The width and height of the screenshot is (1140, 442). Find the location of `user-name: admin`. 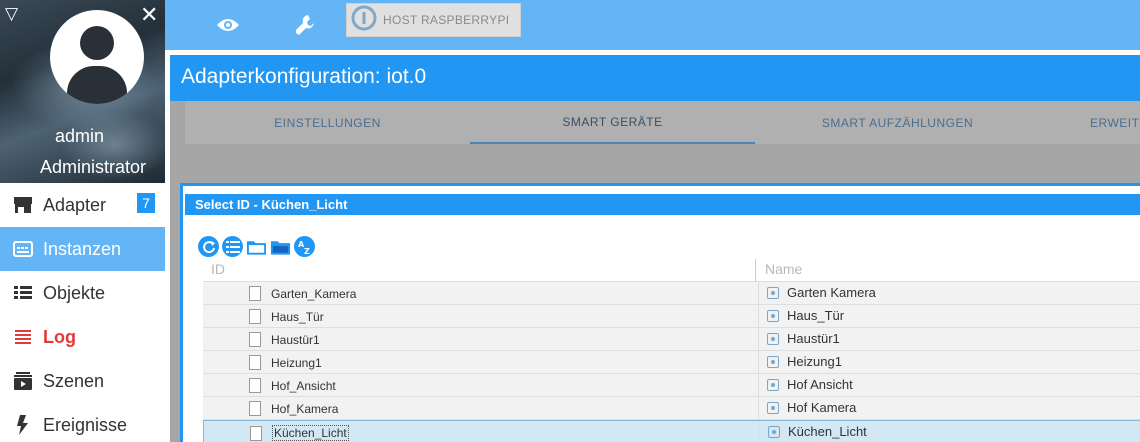

user-name: admin is located at coordinates (80, 136).